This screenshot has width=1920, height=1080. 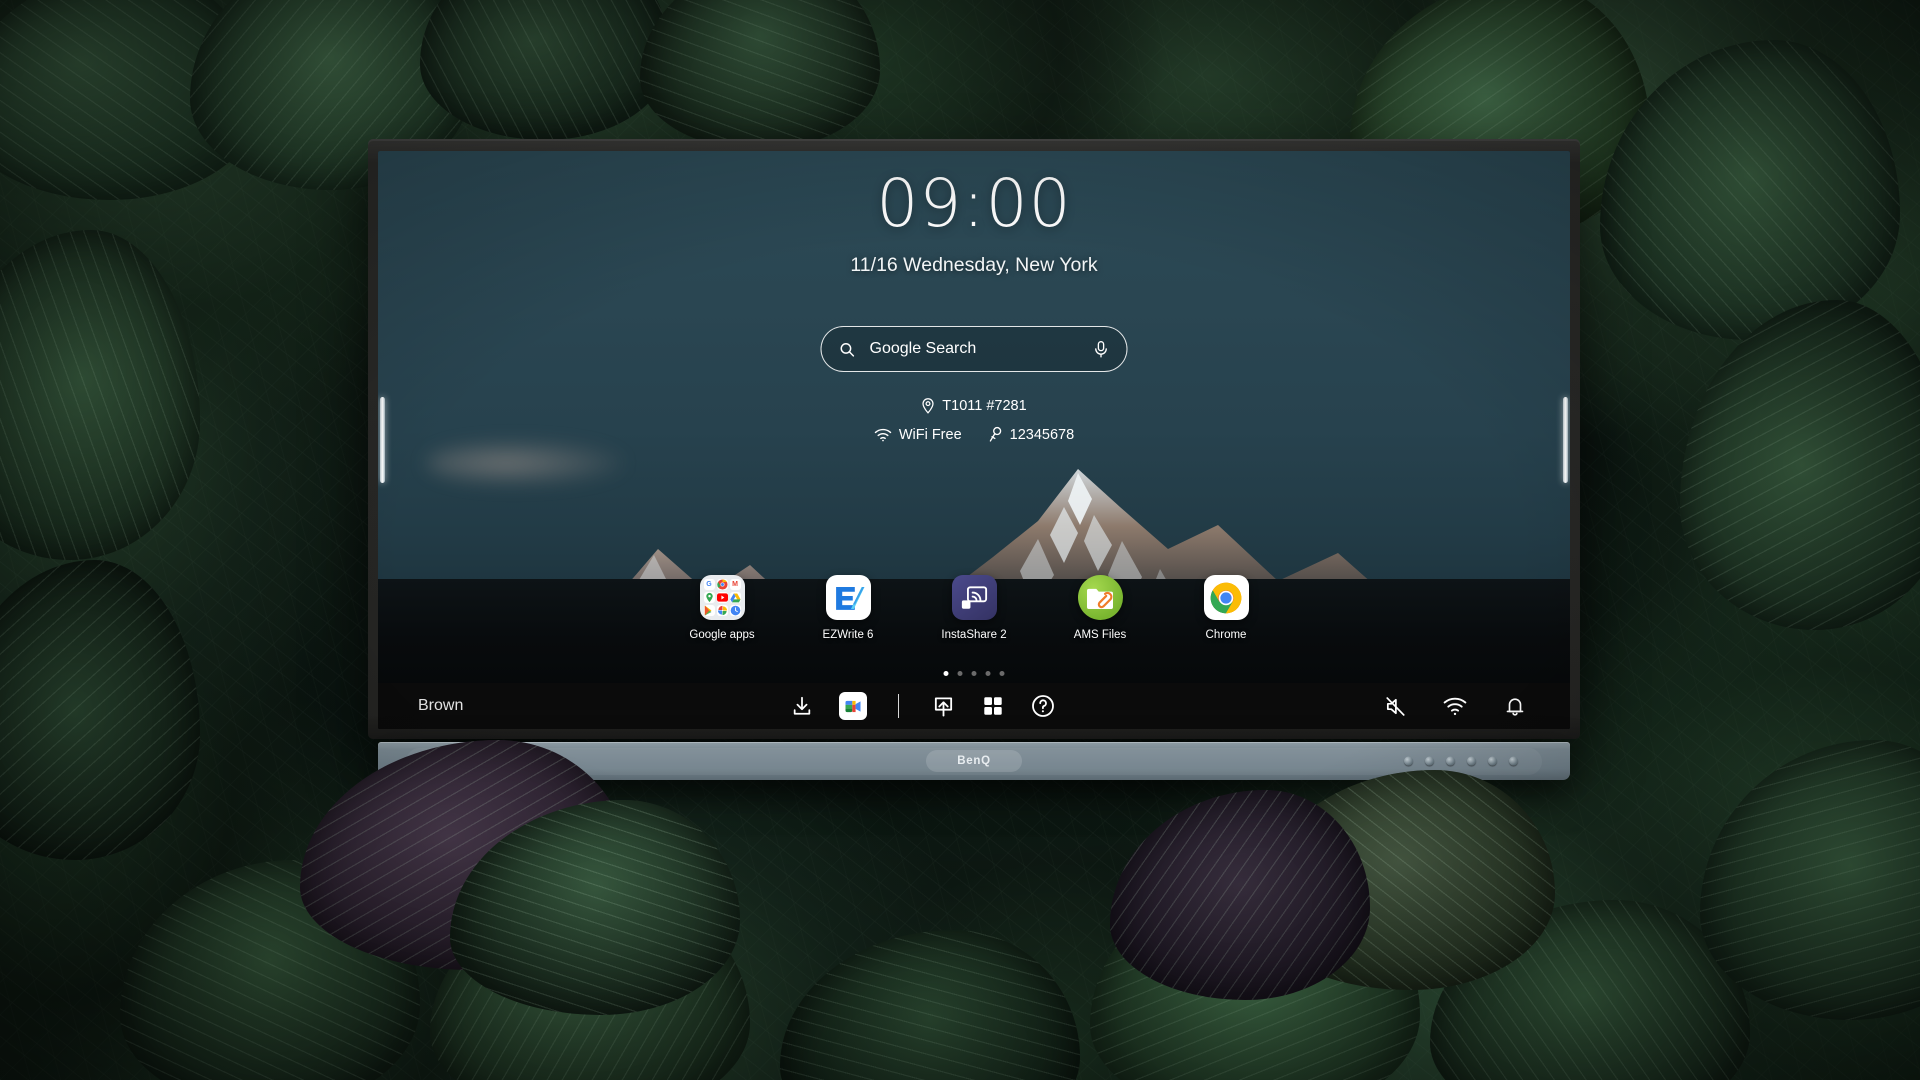 I want to click on microphone-icon, so click(x=1101, y=349).